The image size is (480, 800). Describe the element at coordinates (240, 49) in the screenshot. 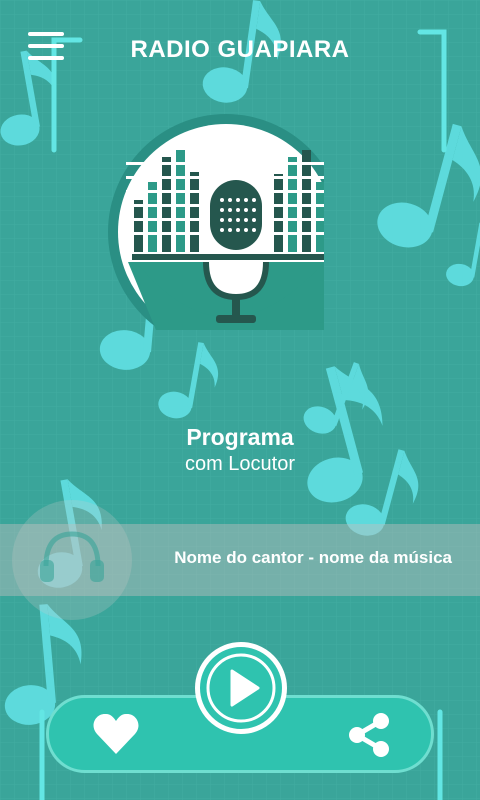

I see `app-title: RADIO GUAPIARA` at that location.